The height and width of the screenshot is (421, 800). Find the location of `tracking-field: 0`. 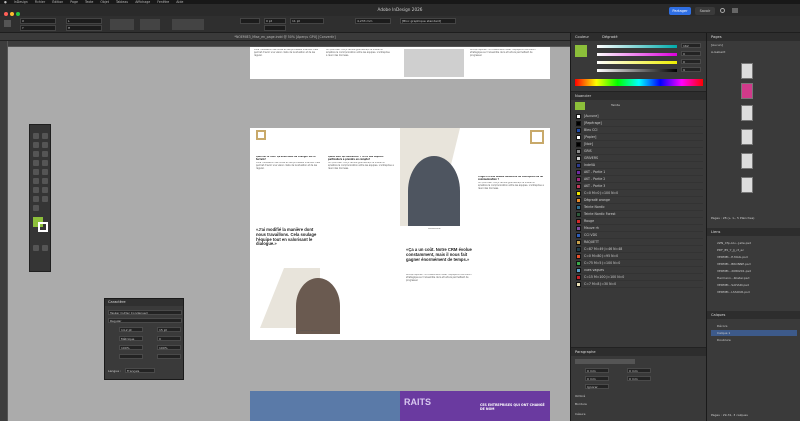

tracking-field: 0 is located at coordinates (169, 338).